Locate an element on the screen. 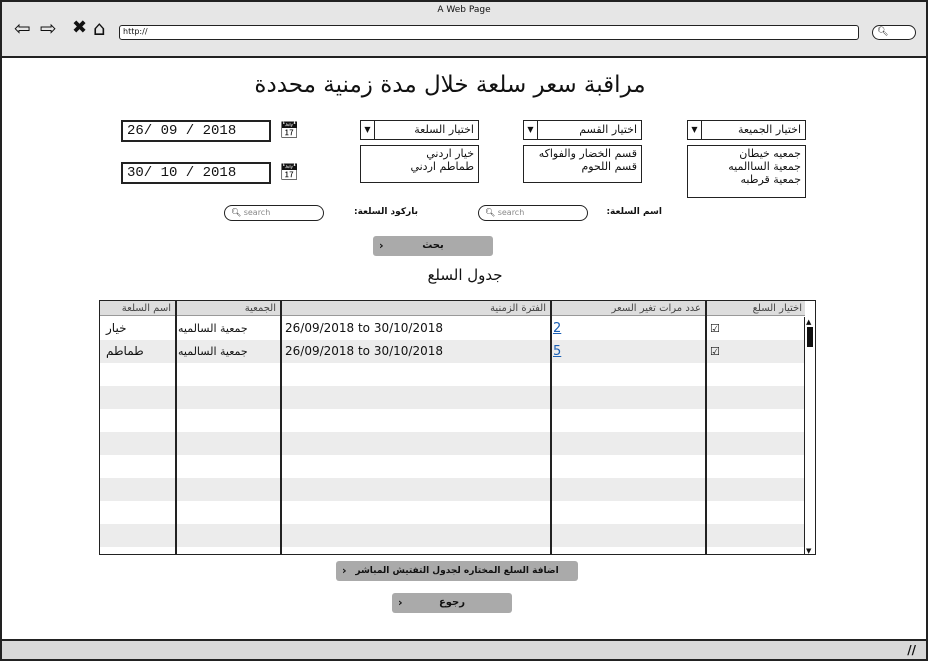 This screenshot has height=661, width=928. search-button-label: بحث is located at coordinates (433, 245).